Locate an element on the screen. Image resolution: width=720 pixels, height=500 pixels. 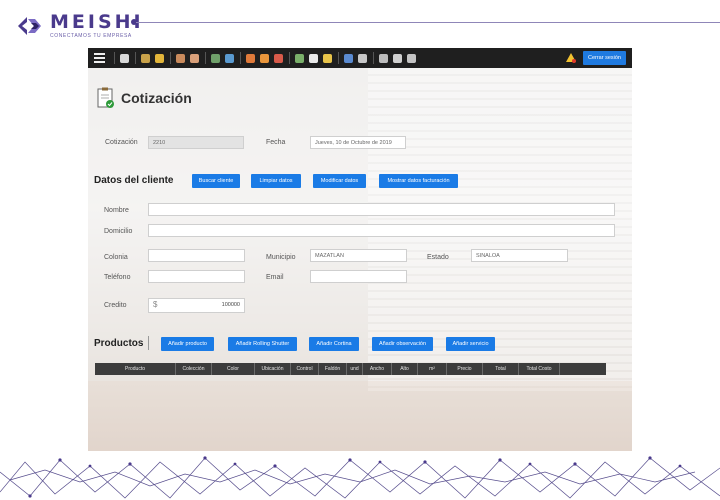
credit-currency-symbol: $ is located at coordinates (155, 304).